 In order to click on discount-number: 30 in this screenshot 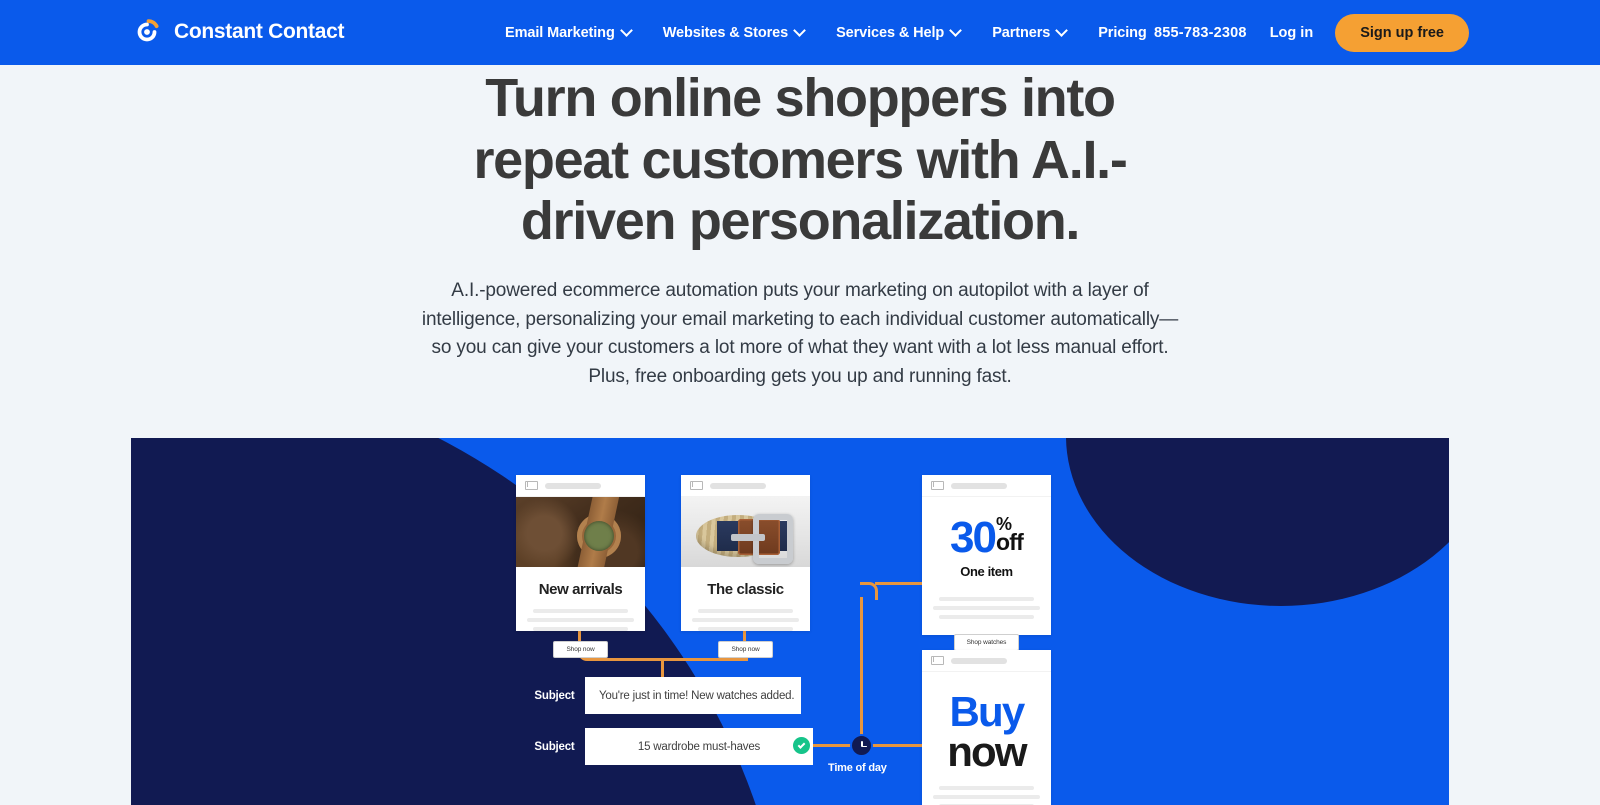, I will do `click(973, 537)`.